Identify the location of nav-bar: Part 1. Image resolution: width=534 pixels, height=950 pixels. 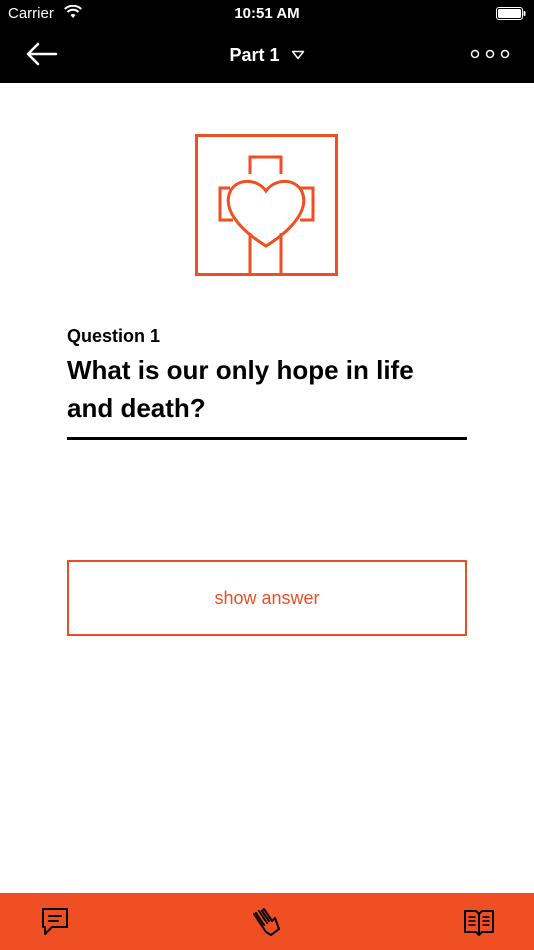
(267, 55).